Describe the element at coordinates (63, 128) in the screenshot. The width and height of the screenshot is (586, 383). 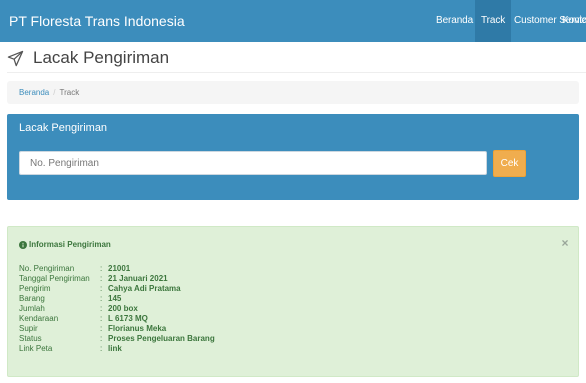
I see `track-panel-title: Lacak Pengiriman` at that location.